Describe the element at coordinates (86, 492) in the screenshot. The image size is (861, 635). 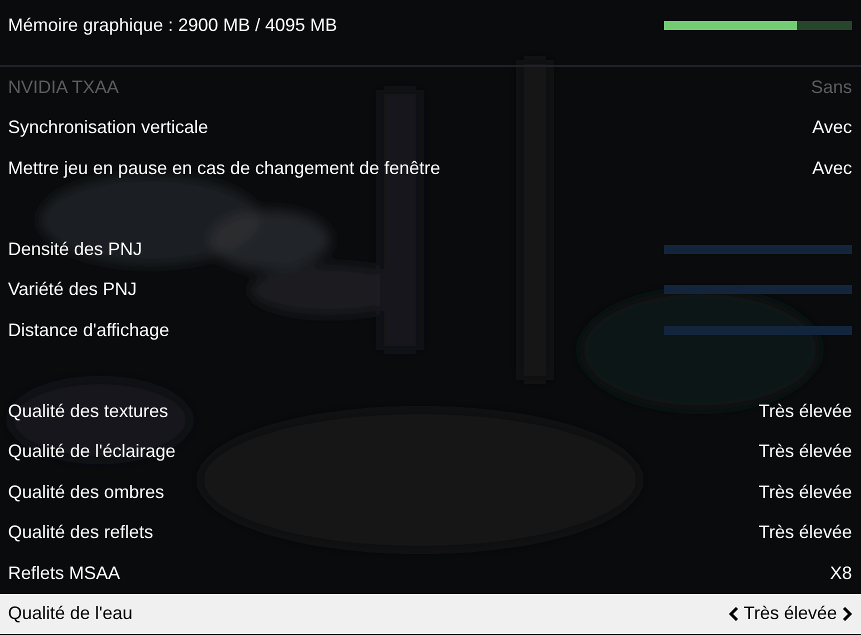
I see `setting-label: Qualité des ombres` at that location.